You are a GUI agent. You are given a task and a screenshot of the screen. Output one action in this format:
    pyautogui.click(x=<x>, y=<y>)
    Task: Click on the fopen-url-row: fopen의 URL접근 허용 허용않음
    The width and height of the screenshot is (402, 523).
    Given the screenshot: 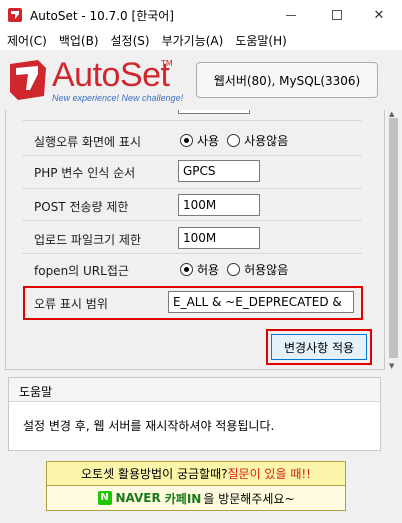 What is the action you would take?
    pyautogui.click(x=195, y=270)
    